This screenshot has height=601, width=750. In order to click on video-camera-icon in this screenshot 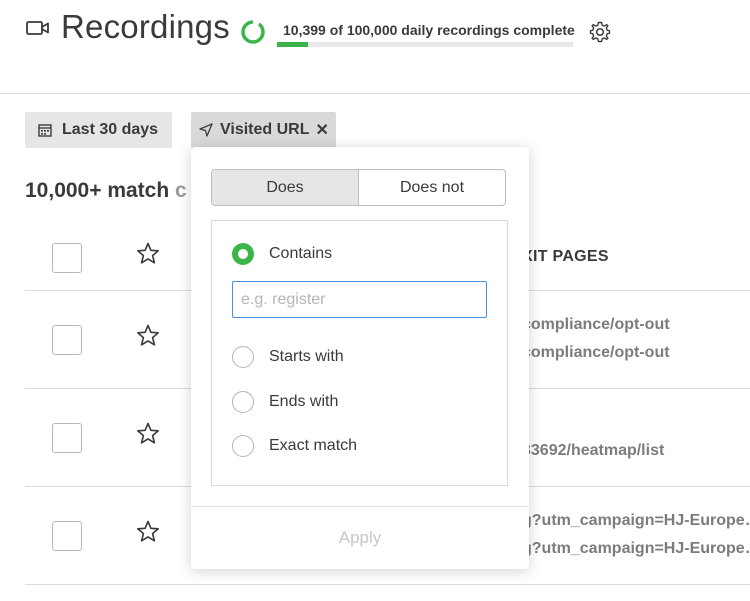, I will do `click(37, 28)`.